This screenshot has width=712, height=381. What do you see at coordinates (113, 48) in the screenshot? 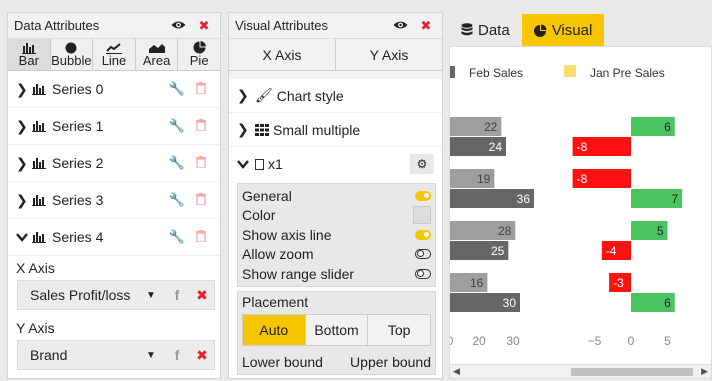
I see `line-chart-icon` at bounding box center [113, 48].